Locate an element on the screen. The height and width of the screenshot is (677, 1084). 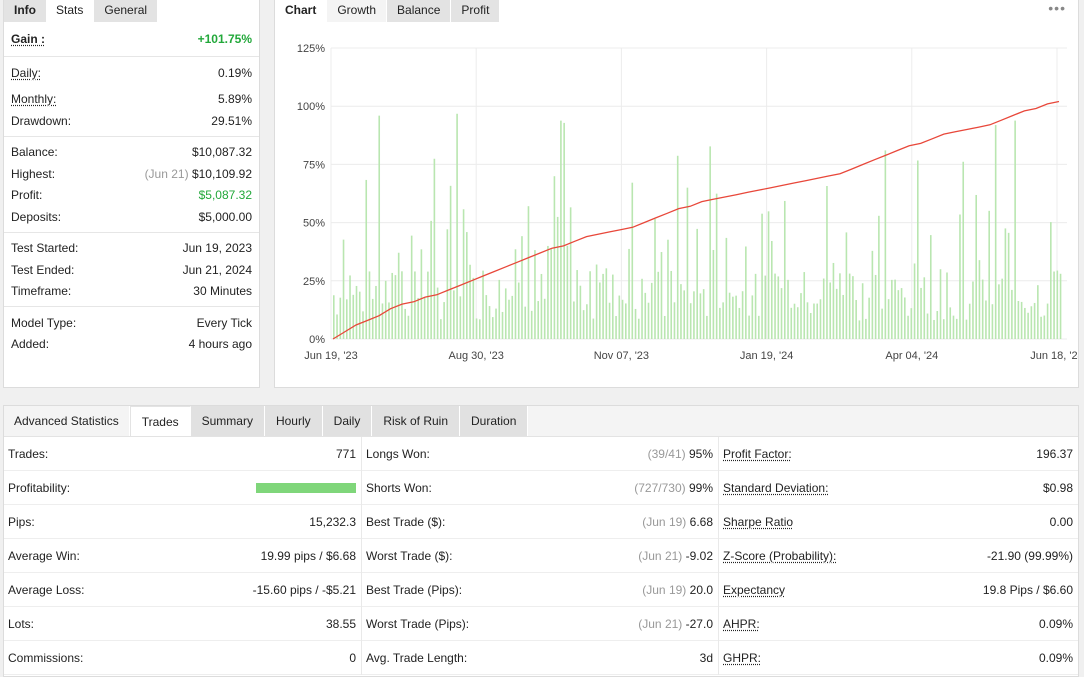
tab-risk-of-ruin: Risk of Ruin is located at coordinates (416, 421).